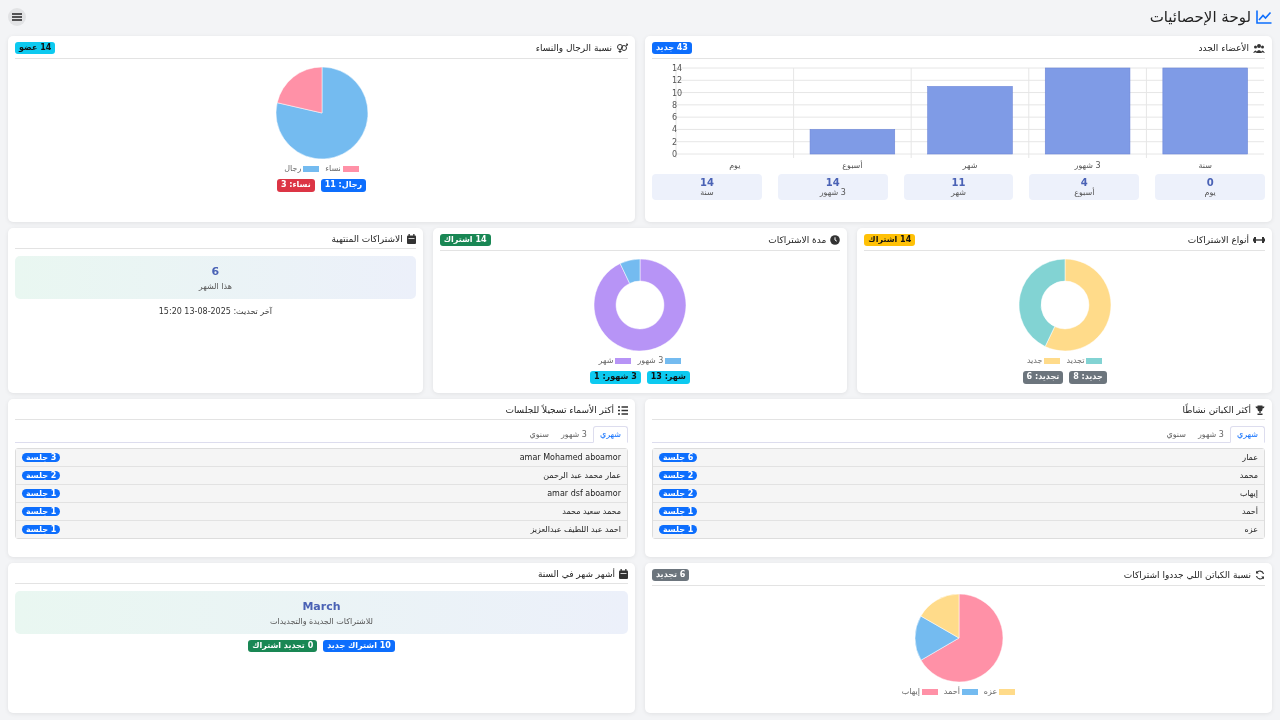  What do you see at coordinates (734, 166) in the screenshot?
I see `axis-category-label: يوم` at bounding box center [734, 166].